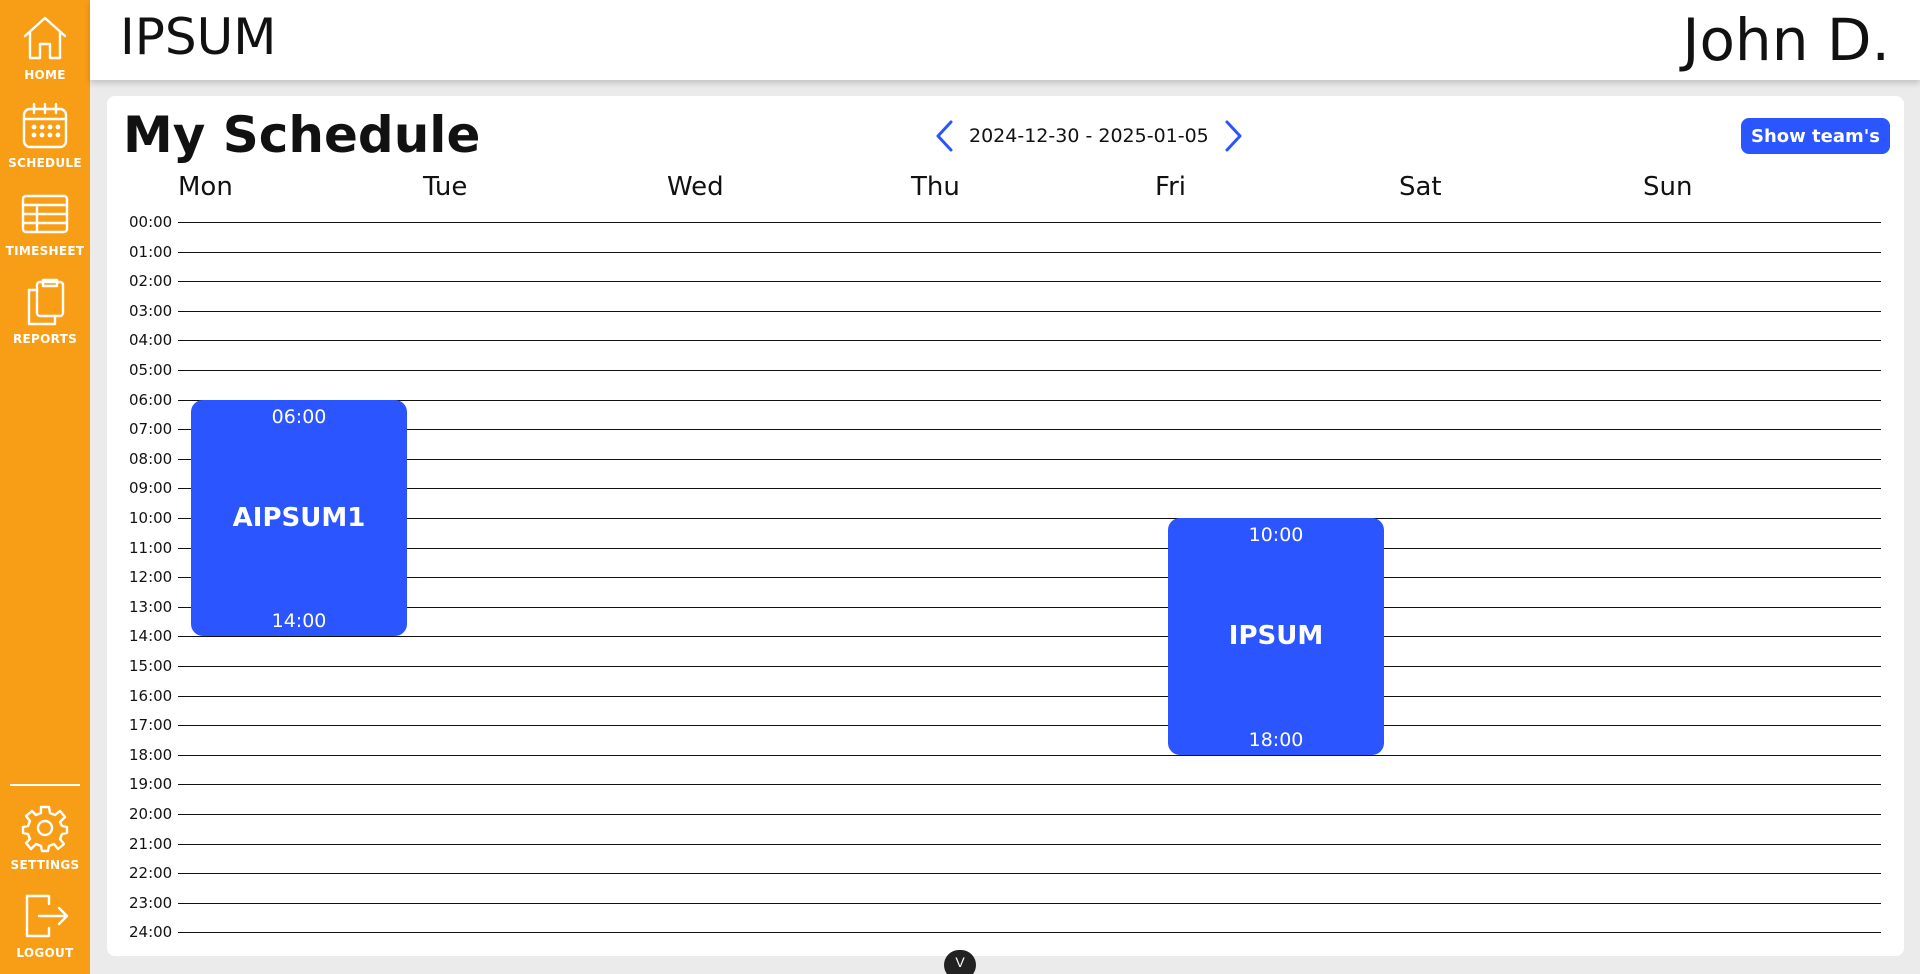 The height and width of the screenshot is (974, 1920). I want to click on event-start-time: 06:00, so click(299, 416).